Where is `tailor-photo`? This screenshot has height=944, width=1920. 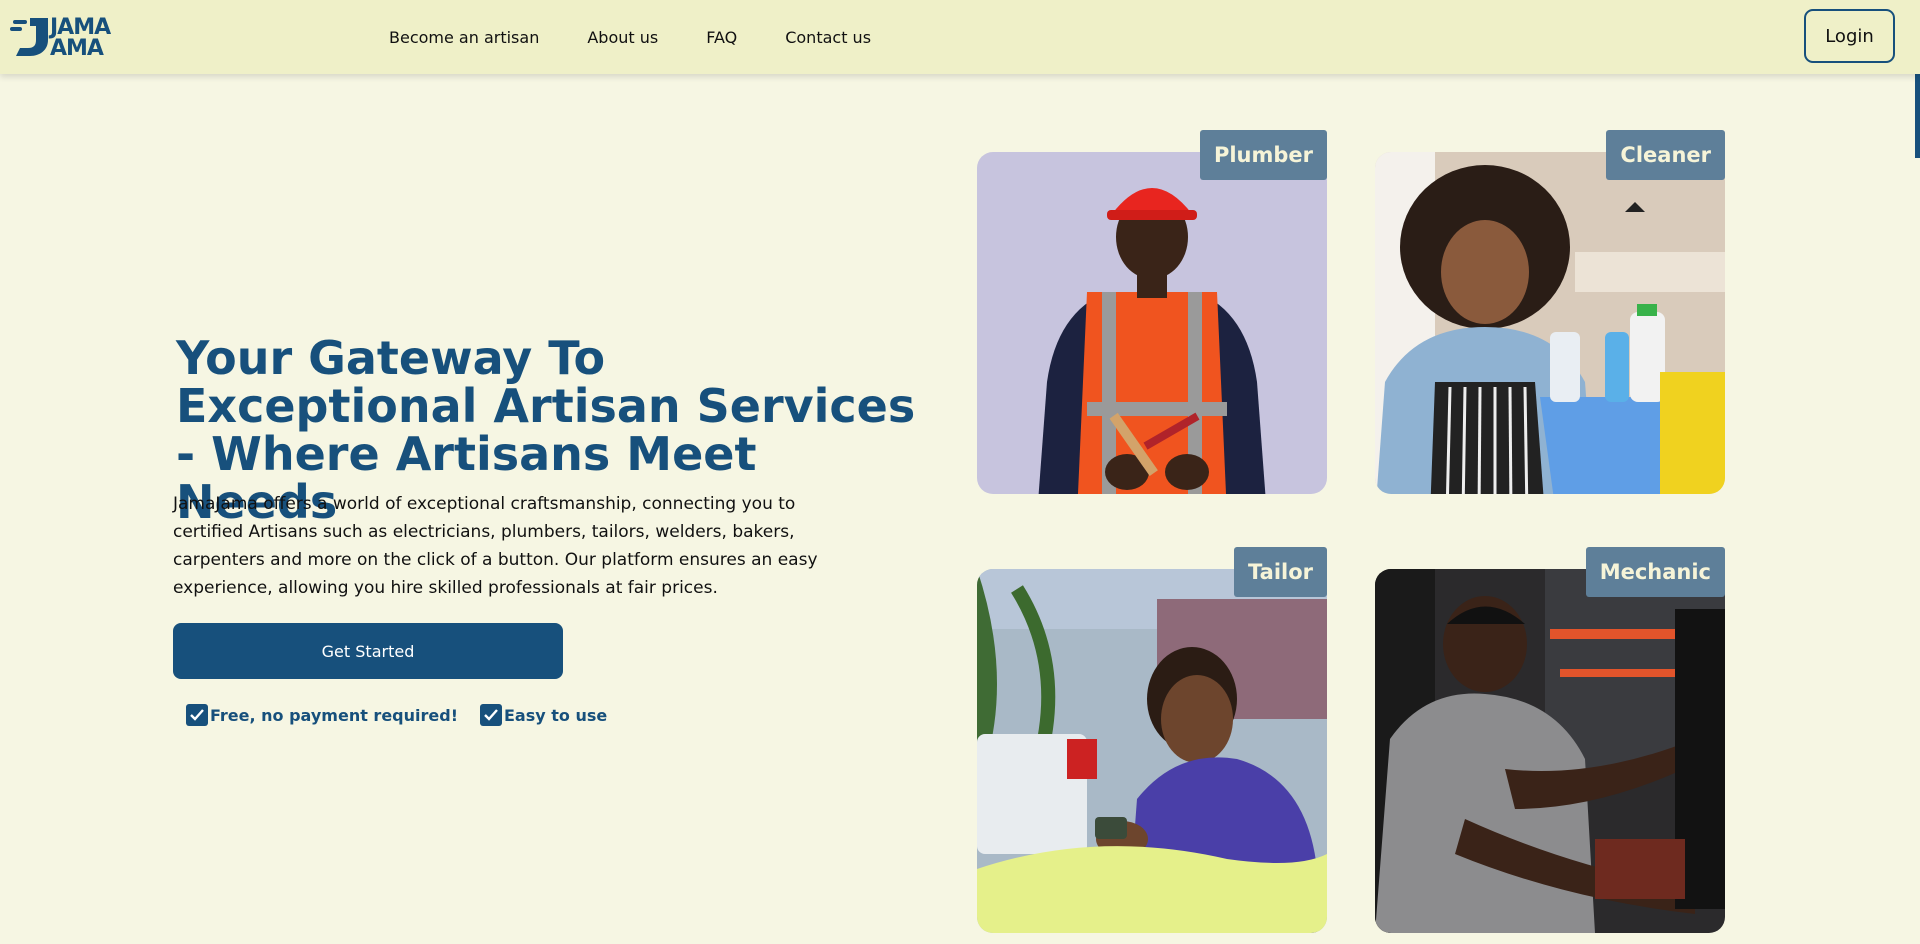
tailor-photo is located at coordinates (1152, 751).